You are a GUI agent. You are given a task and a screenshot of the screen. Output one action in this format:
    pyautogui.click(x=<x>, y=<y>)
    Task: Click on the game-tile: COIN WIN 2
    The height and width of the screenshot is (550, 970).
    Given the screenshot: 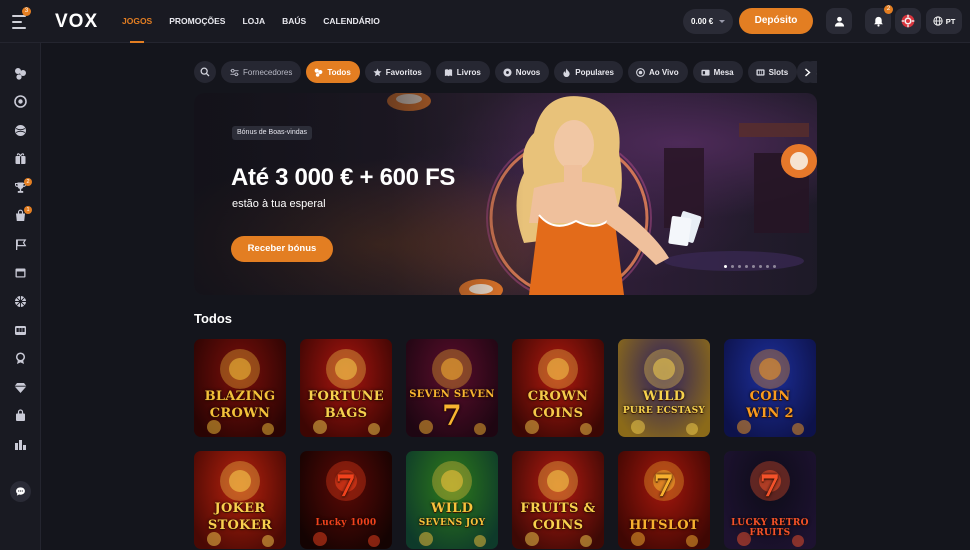 What is the action you would take?
    pyautogui.click(x=770, y=388)
    